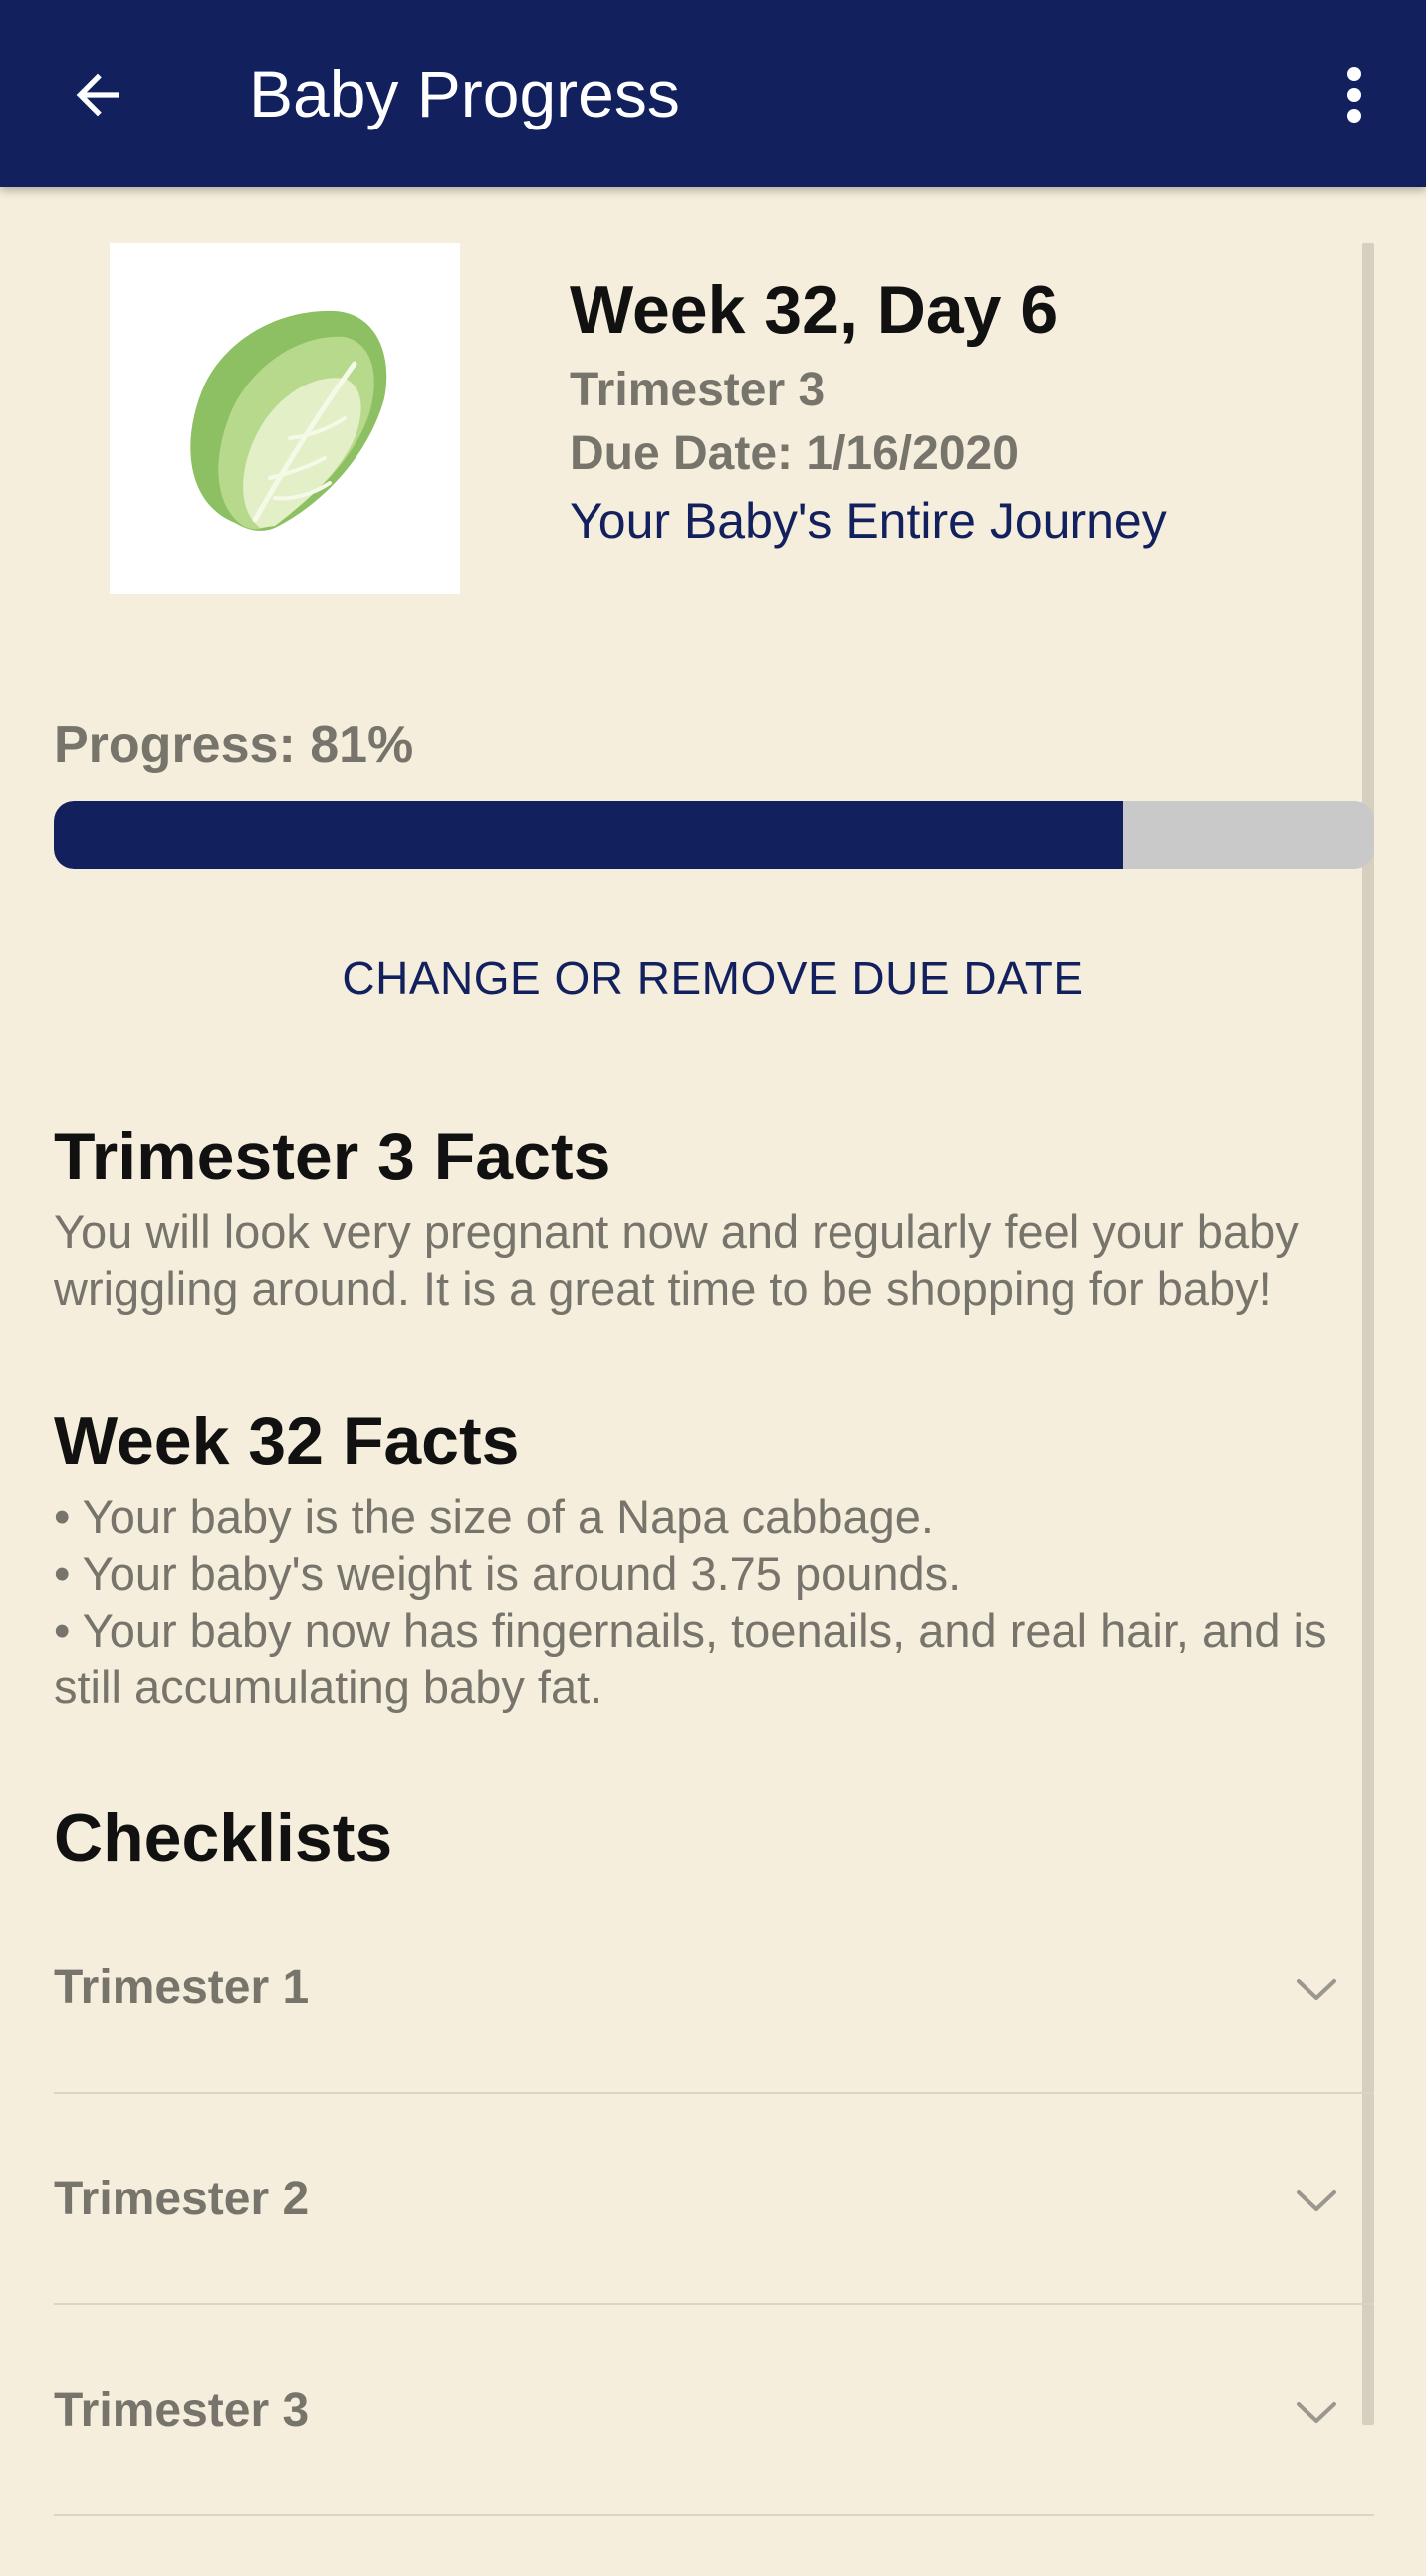 Image resolution: width=1426 pixels, height=2576 pixels. What do you see at coordinates (287, 1441) in the screenshot?
I see `week-facts-heading: Week 32 Facts` at bounding box center [287, 1441].